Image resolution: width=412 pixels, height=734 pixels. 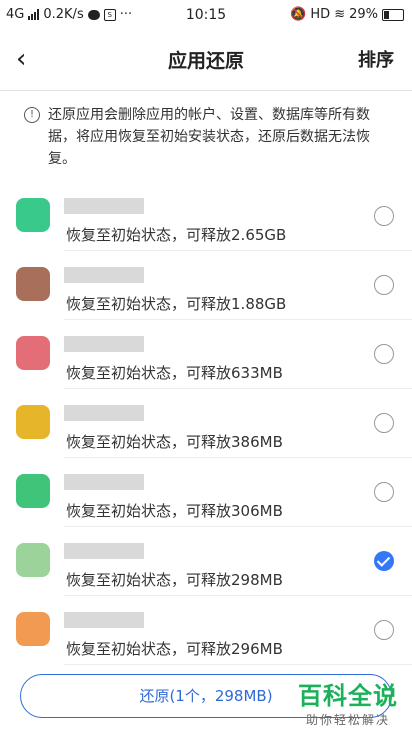 I want to click on app-row: 恢复至初始状态，可释放633MB, so click(x=206, y=354).